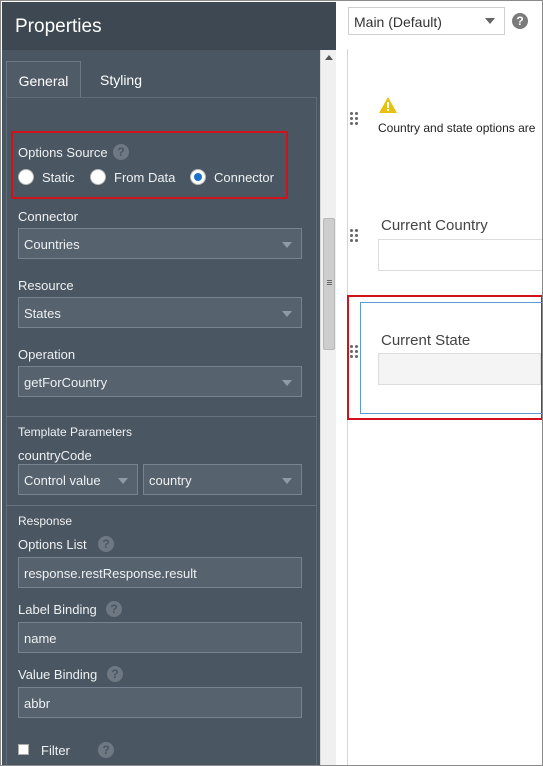 This screenshot has width=543, height=766. What do you see at coordinates (42, 313) in the screenshot?
I see `resource-value: States` at bounding box center [42, 313].